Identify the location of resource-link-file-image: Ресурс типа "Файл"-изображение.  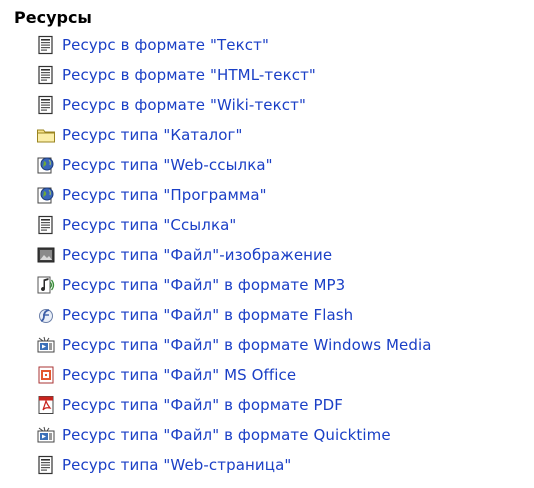
(197, 255).